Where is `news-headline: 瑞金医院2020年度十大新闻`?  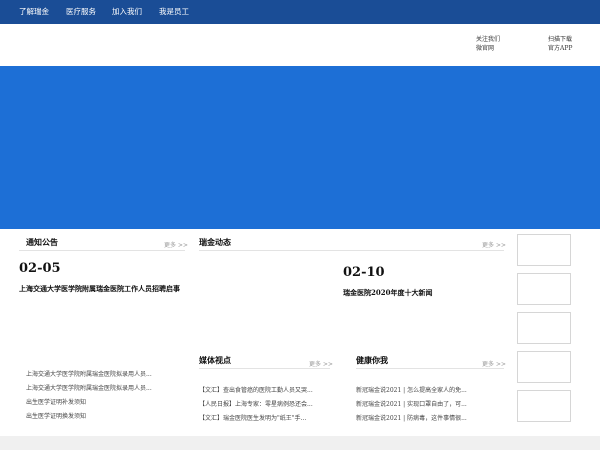 news-headline: 瑞金医院2020年度十大新闻 is located at coordinates (387, 293).